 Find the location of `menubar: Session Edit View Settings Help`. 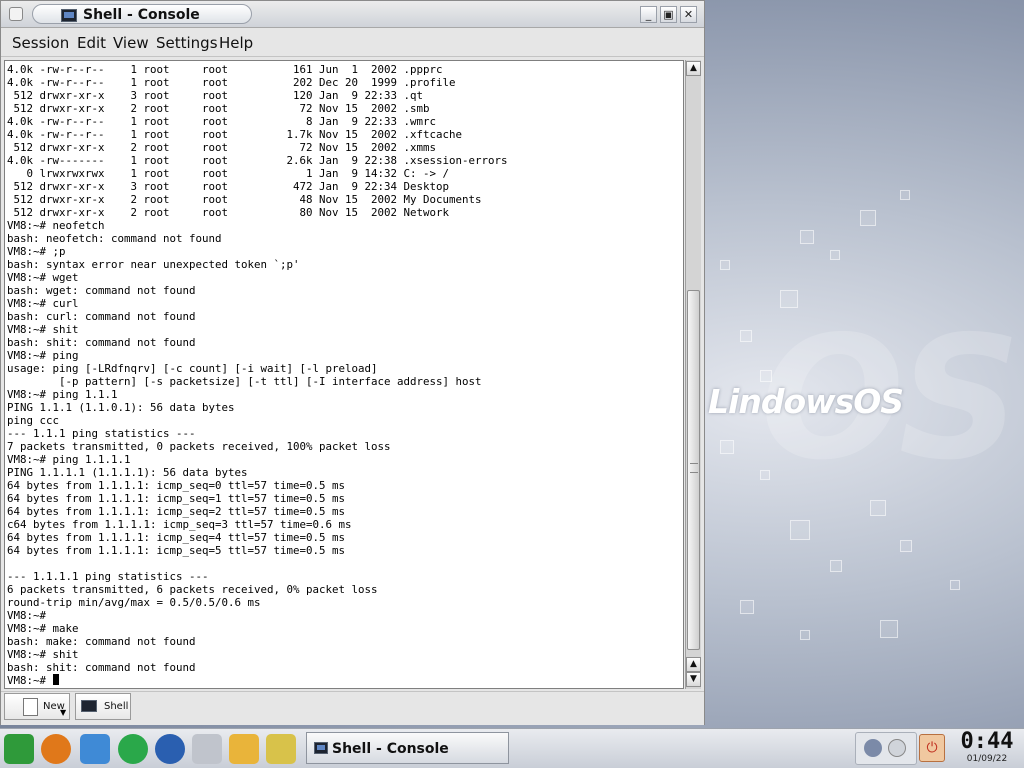

menubar: Session Edit View Settings Help is located at coordinates (352, 43).